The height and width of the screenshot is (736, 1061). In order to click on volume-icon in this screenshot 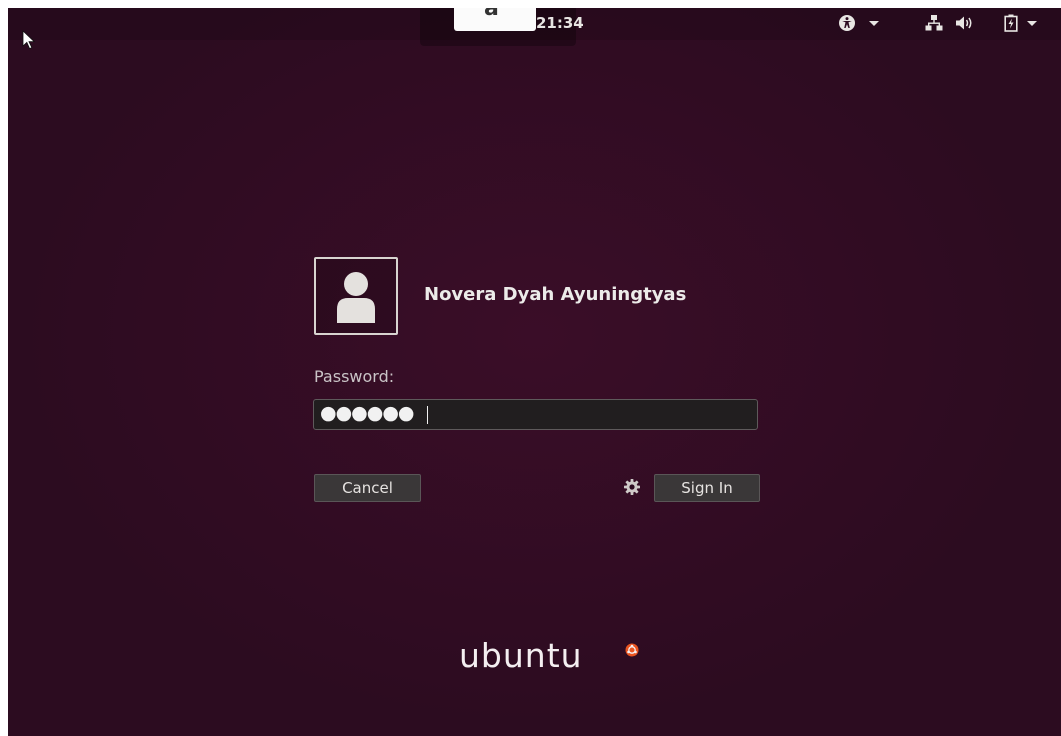, I will do `click(965, 25)`.